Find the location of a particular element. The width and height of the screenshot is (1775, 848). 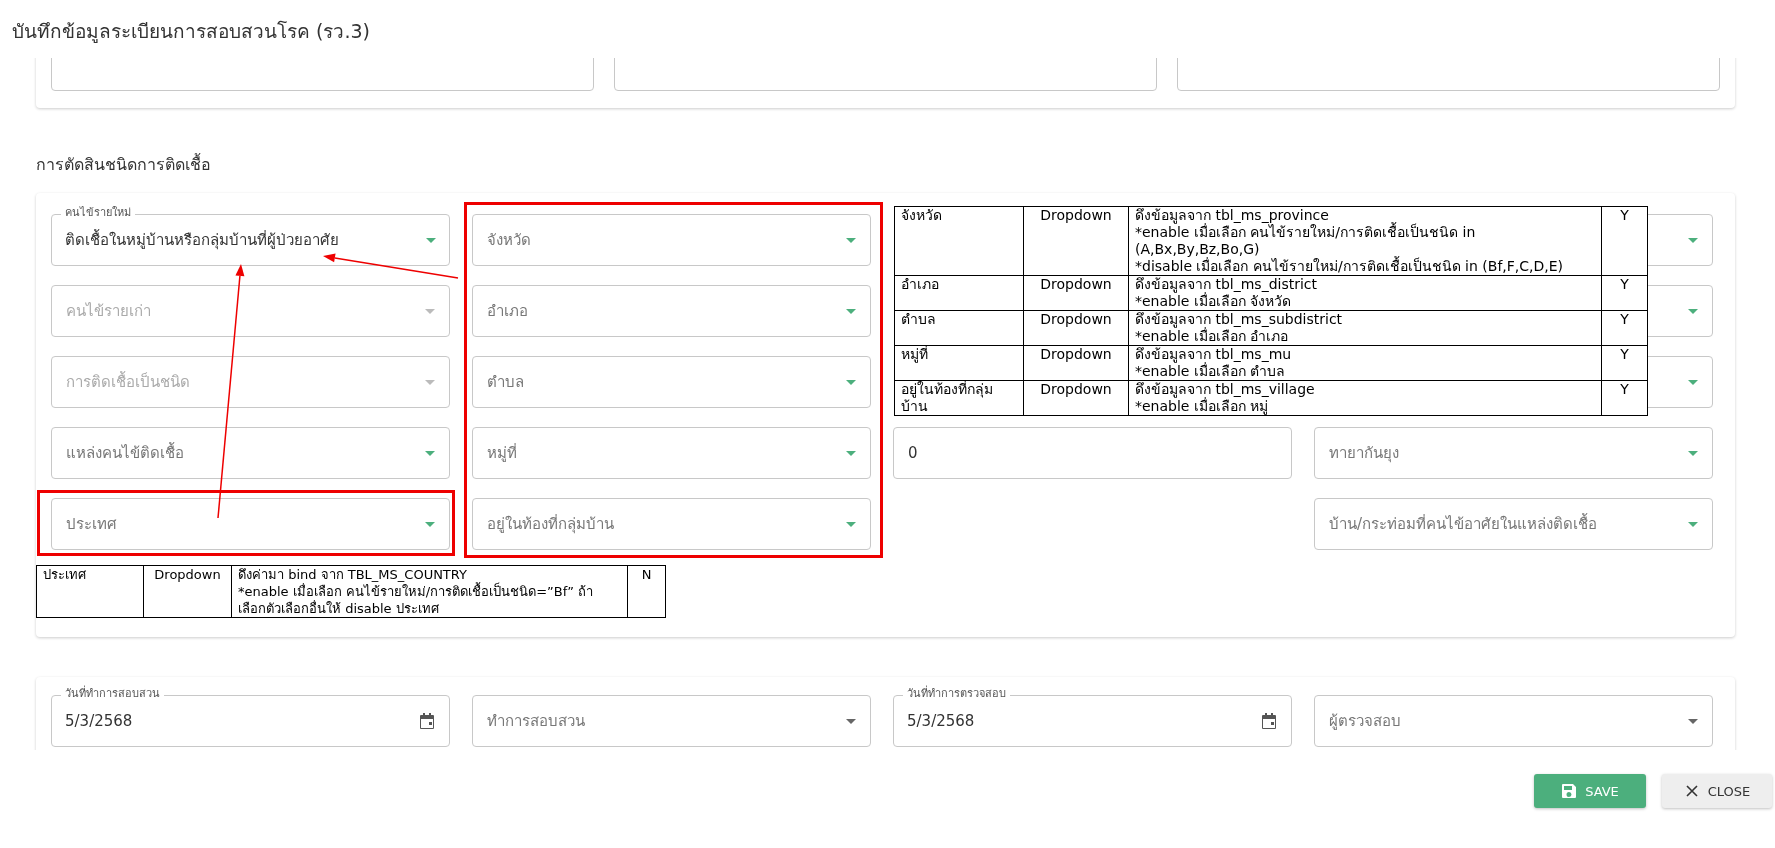

dropdown-field: อำเภอ is located at coordinates (671, 311).